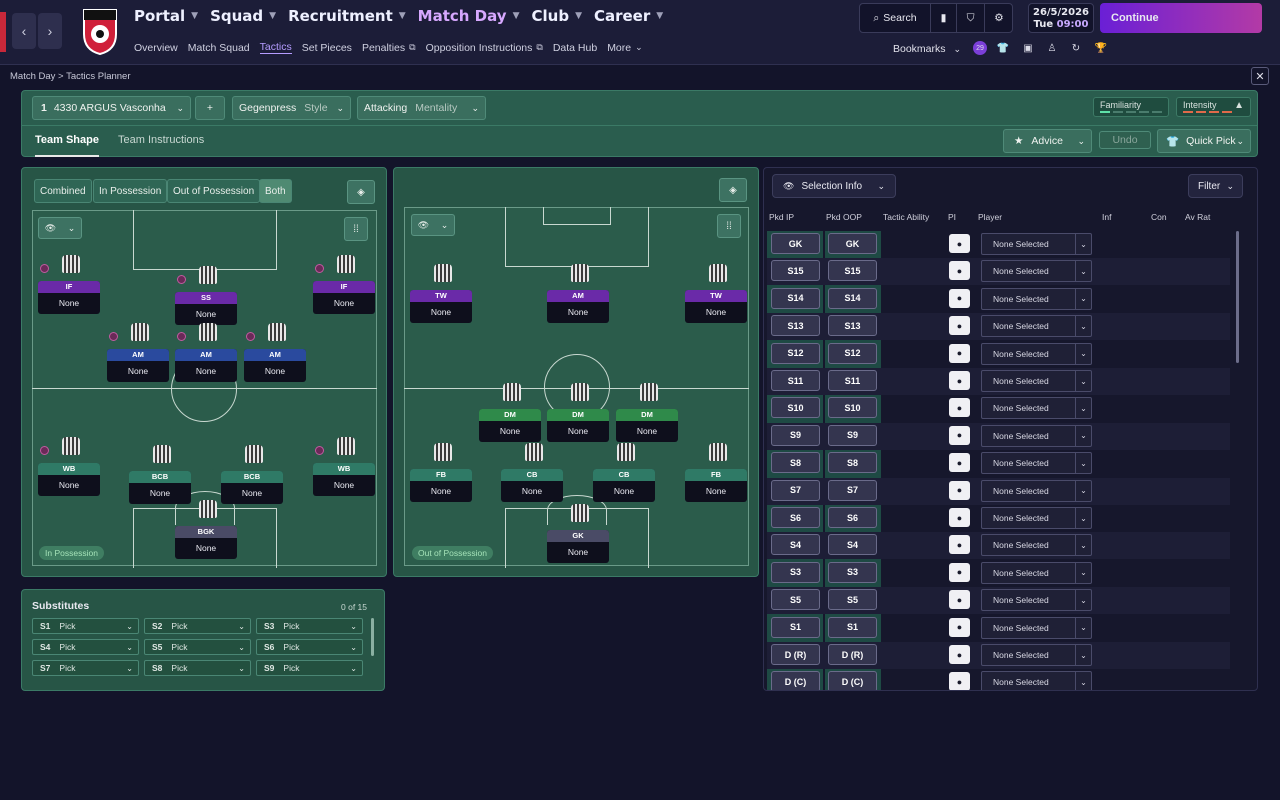 This screenshot has height=800, width=1280. I want to click on column-pi: PI, so click(952, 217).